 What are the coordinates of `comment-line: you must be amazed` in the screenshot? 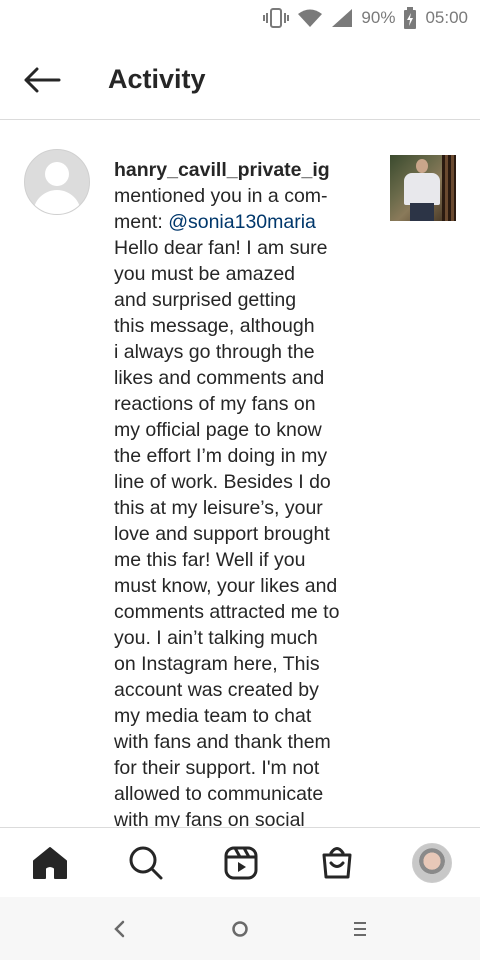 It's located at (205, 274).